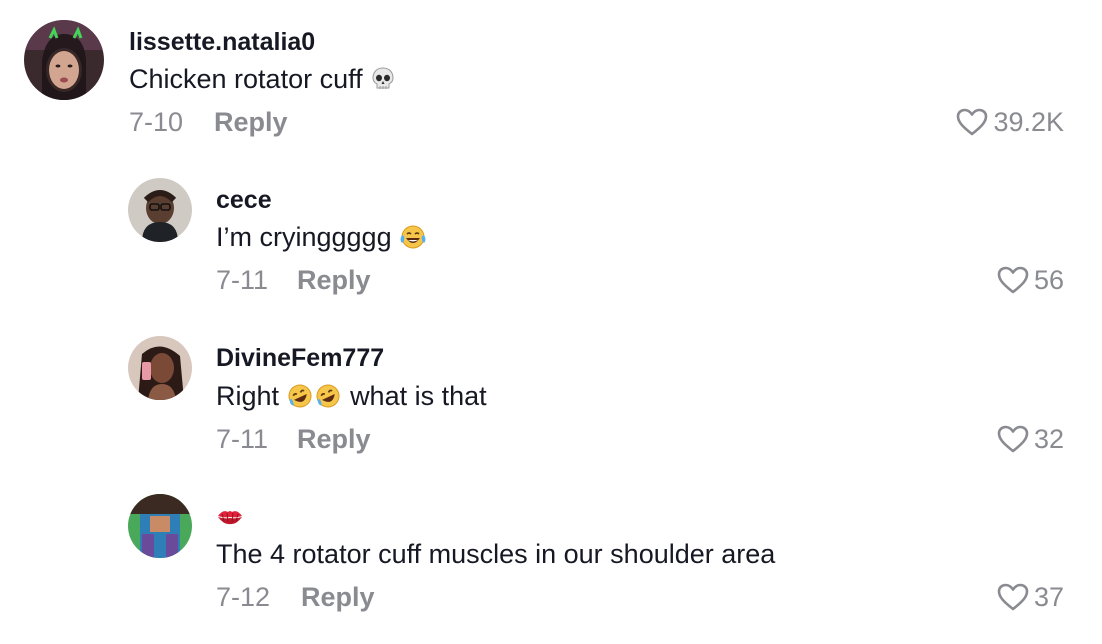 Image resolution: width=1102 pixels, height=644 pixels. I want to click on like-button: 37, so click(1030, 597).